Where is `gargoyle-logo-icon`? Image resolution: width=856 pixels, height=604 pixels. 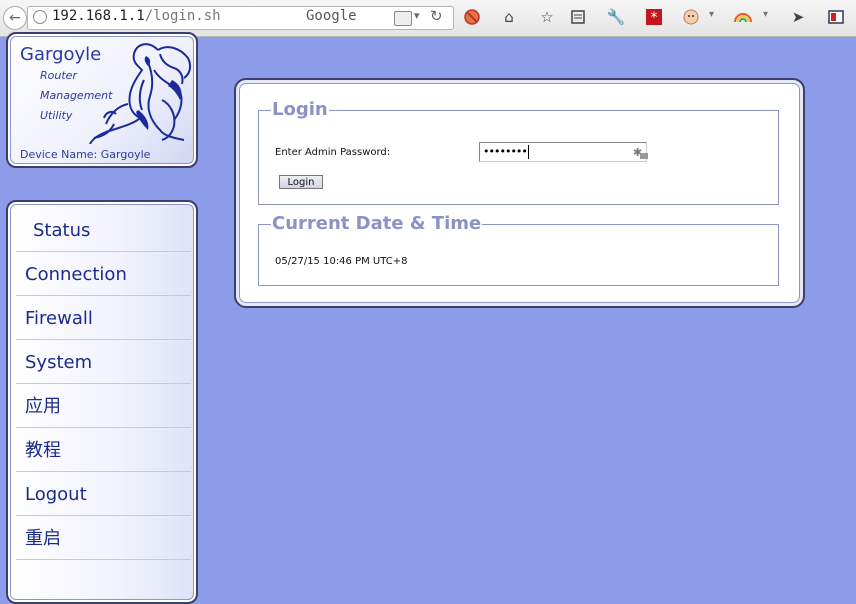 gargoyle-logo-icon is located at coordinates (140, 93).